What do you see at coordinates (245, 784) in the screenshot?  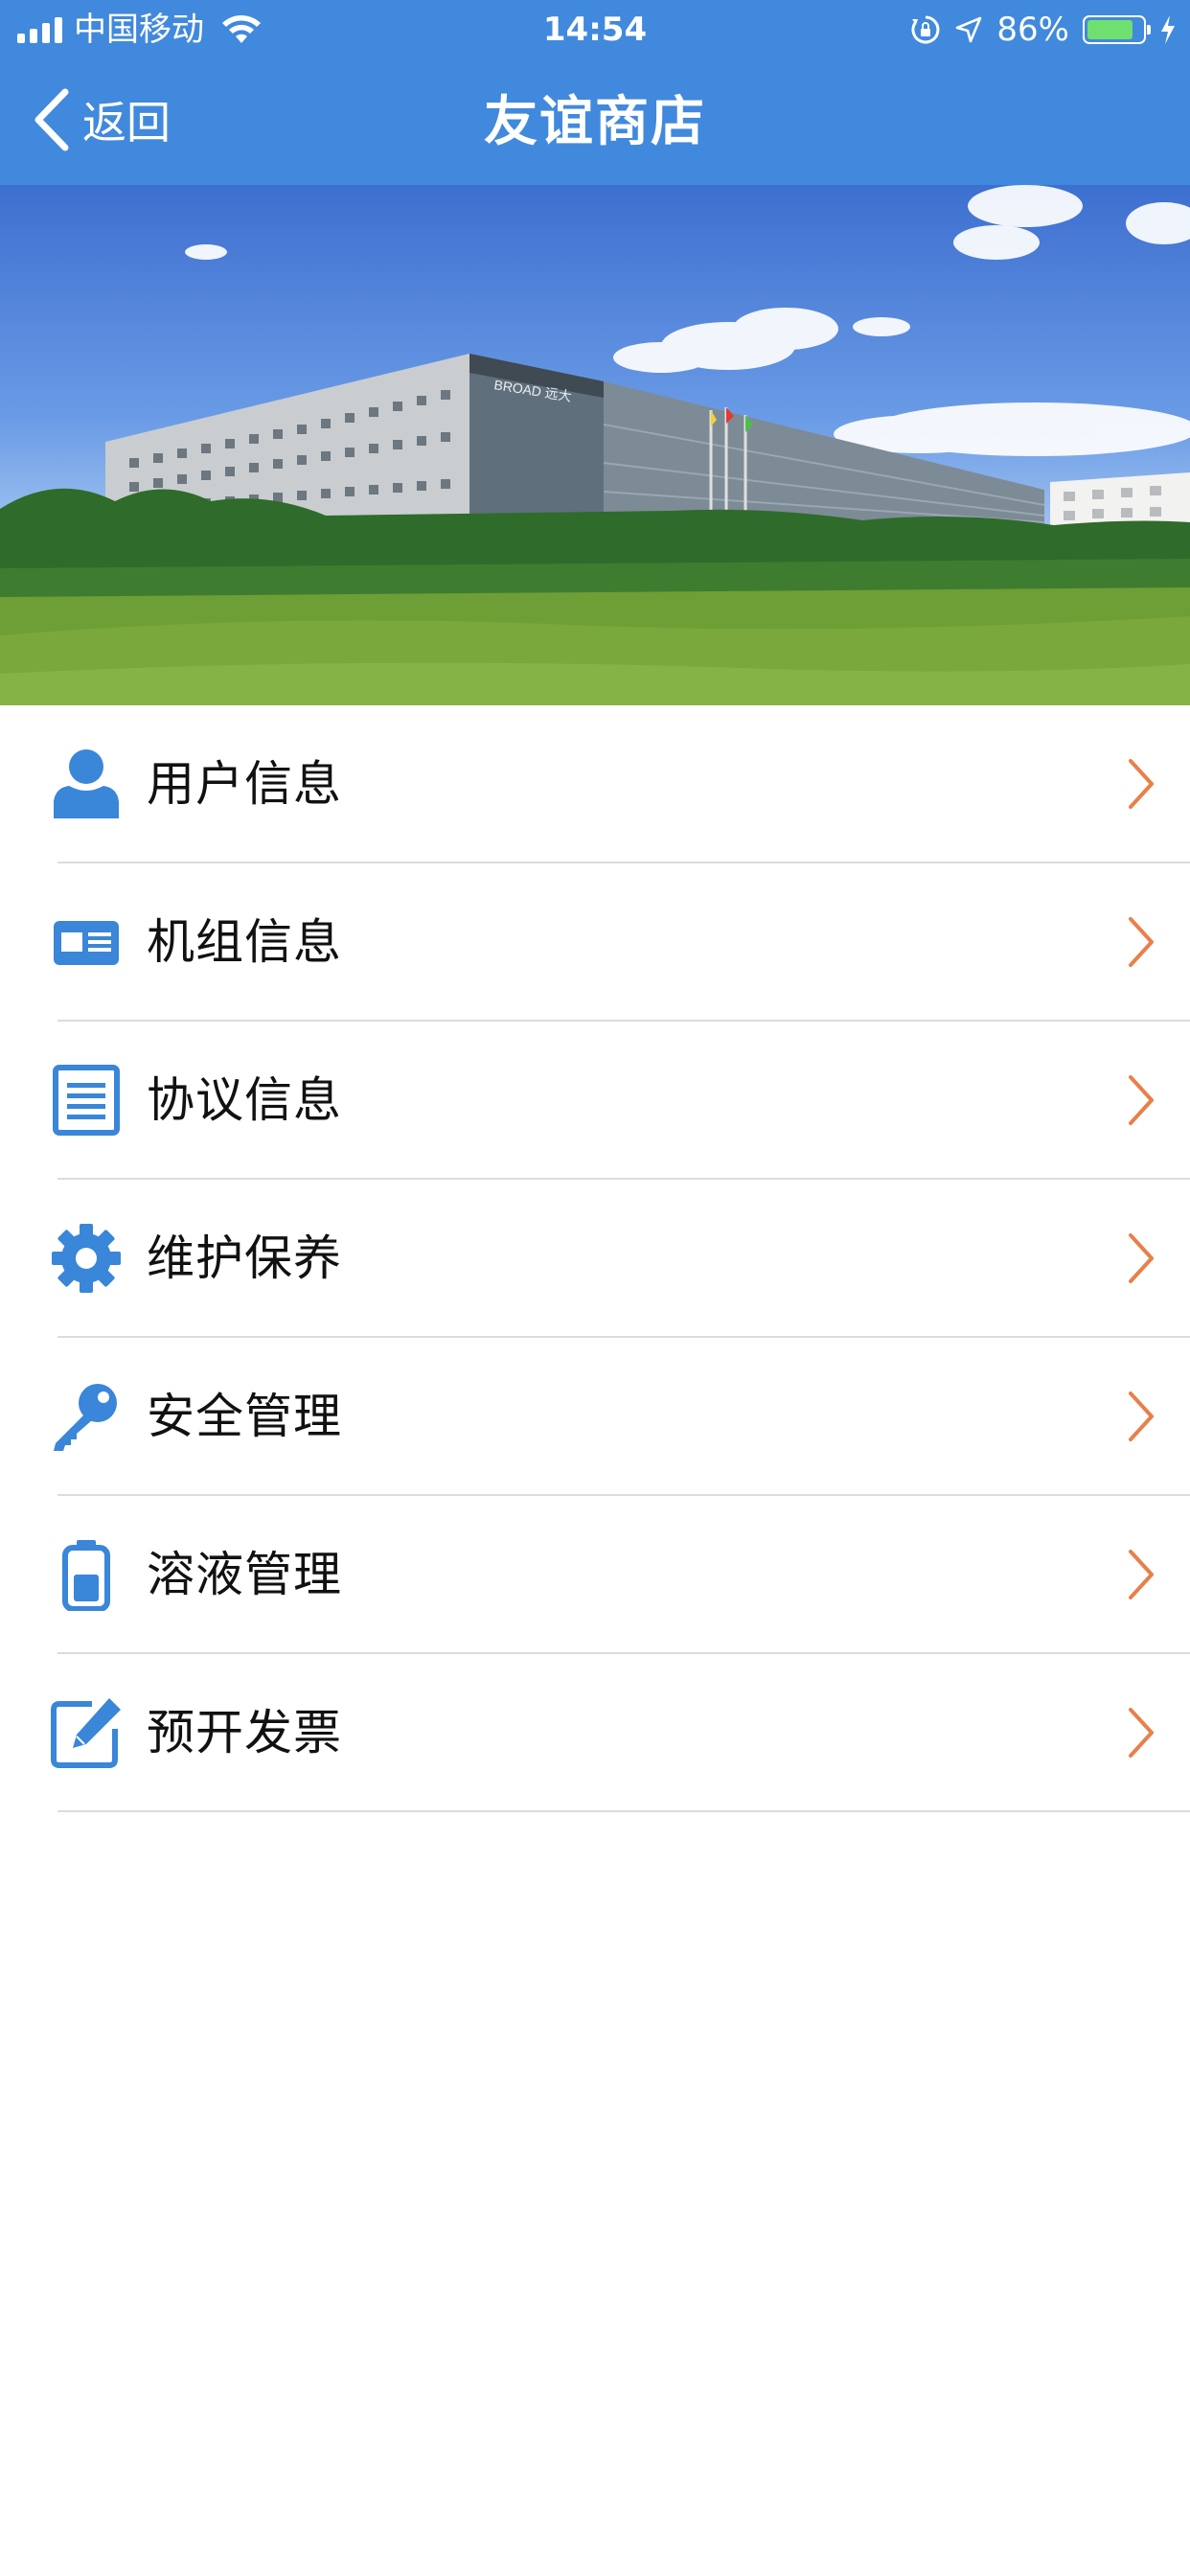 I see `menu-item-label: 用户信息` at bounding box center [245, 784].